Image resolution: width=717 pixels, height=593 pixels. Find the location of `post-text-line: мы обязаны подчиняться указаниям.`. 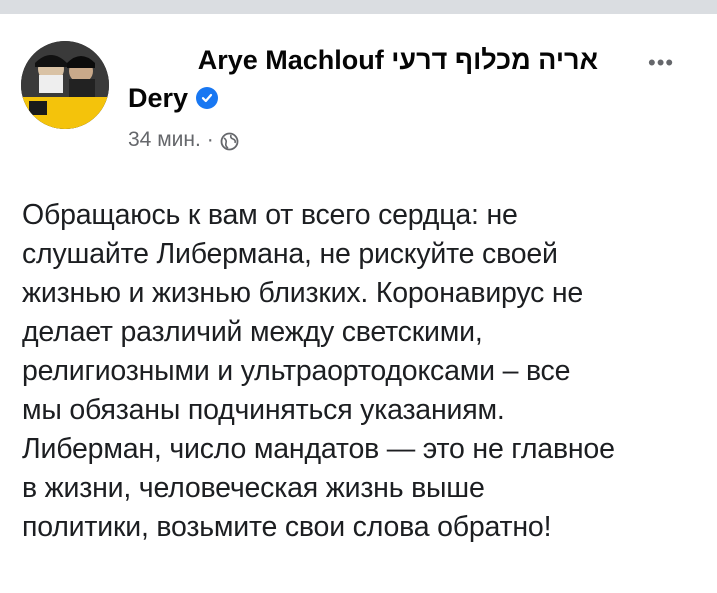

post-text-line: мы обязаны подчиняться указаниям. is located at coordinates (263, 410).